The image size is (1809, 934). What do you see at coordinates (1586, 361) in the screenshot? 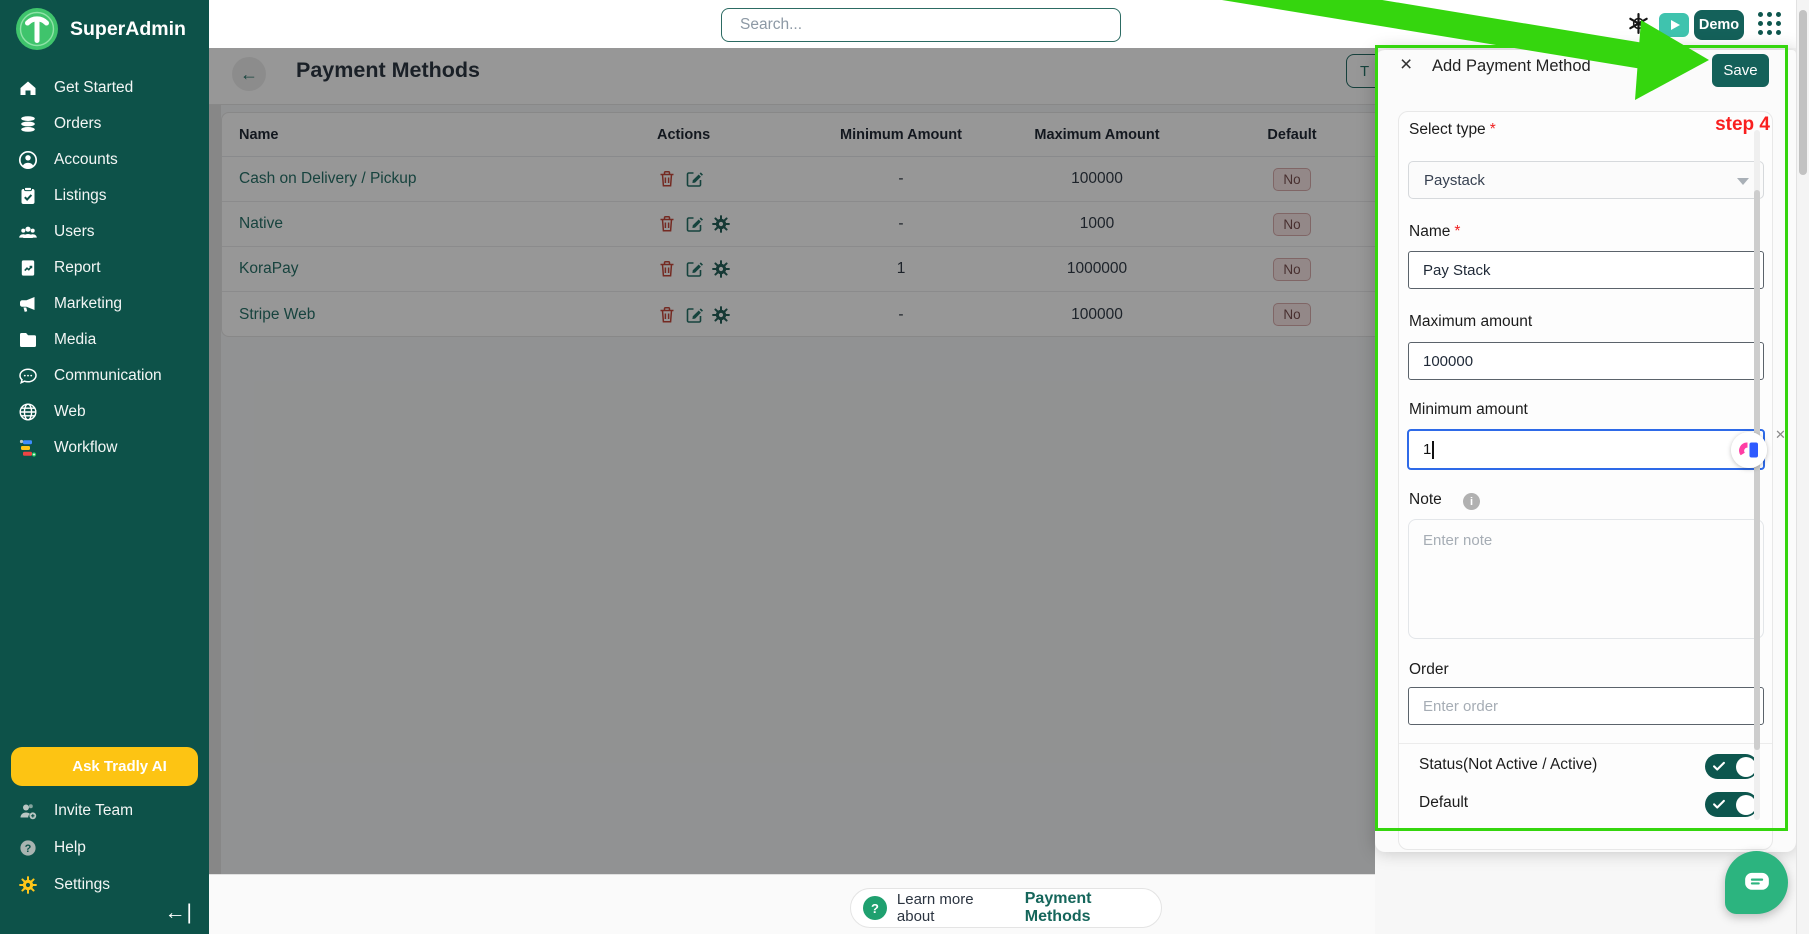
I see `maximum-amount-field` at bounding box center [1586, 361].